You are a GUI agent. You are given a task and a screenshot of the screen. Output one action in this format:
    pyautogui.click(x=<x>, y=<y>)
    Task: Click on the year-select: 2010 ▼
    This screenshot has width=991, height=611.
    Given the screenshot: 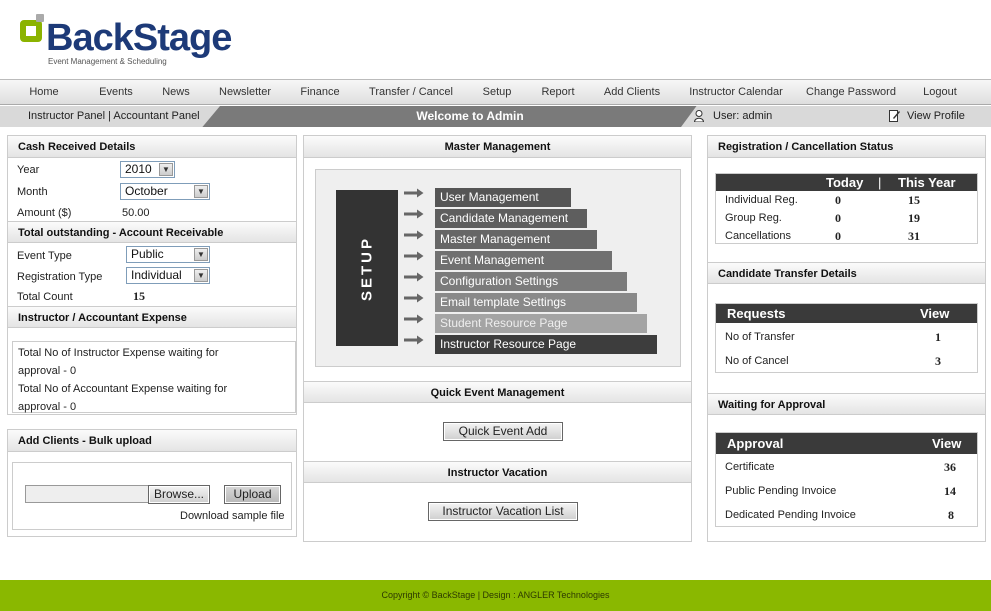 What is the action you would take?
    pyautogui.click(x=147, y=169)
    